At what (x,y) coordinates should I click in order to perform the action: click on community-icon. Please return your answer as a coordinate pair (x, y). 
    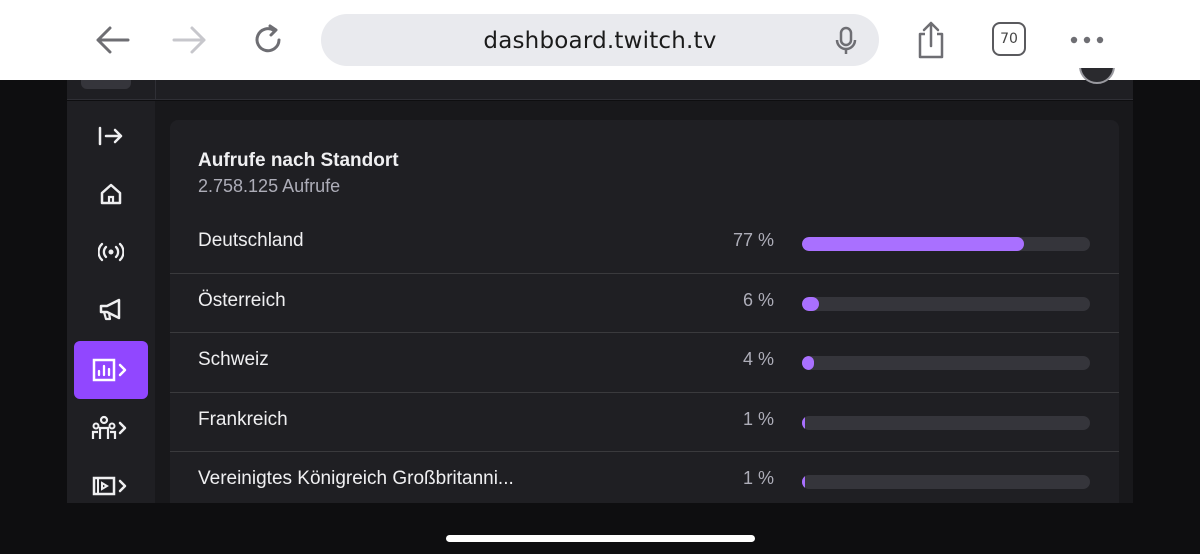
    Looking at the image, I should click on (109, 427).